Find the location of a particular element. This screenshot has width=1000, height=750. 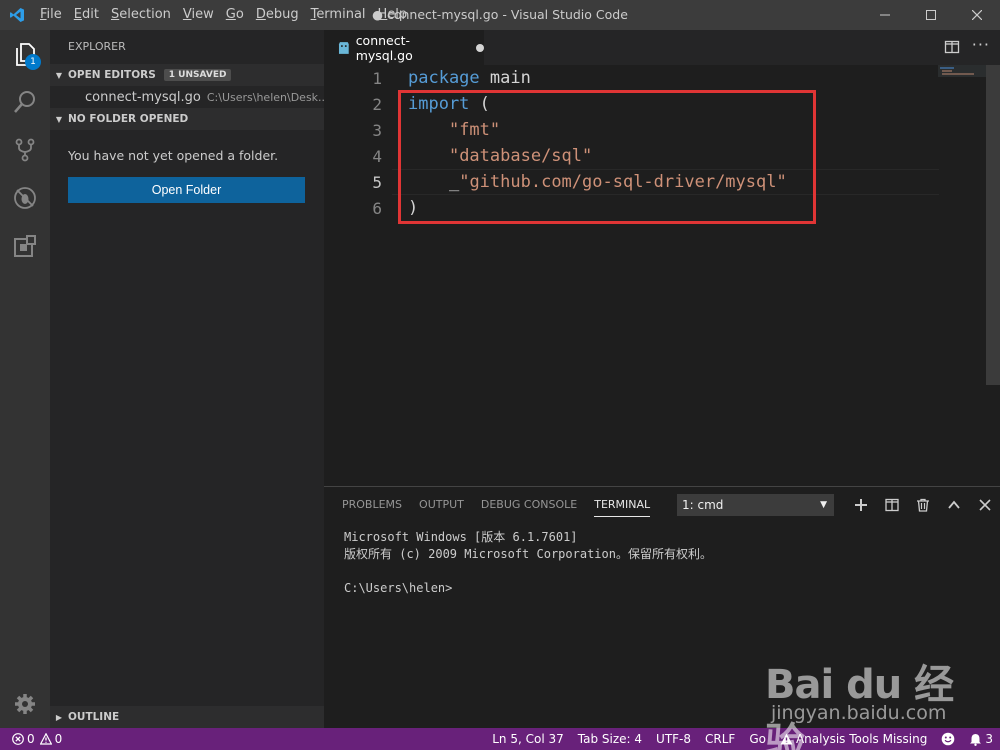

split-terminal-button is located at coordinates (891, 505).